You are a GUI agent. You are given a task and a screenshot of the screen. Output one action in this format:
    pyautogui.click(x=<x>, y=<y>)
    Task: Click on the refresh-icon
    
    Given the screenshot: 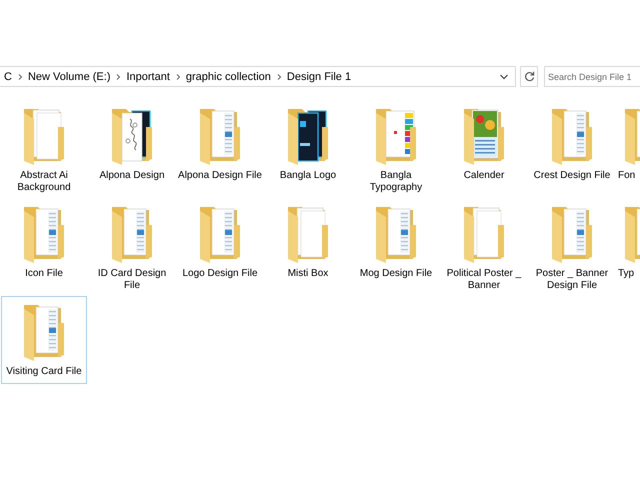 What is the action you would take?
    pyautogui.click(x=529, y=76)
    